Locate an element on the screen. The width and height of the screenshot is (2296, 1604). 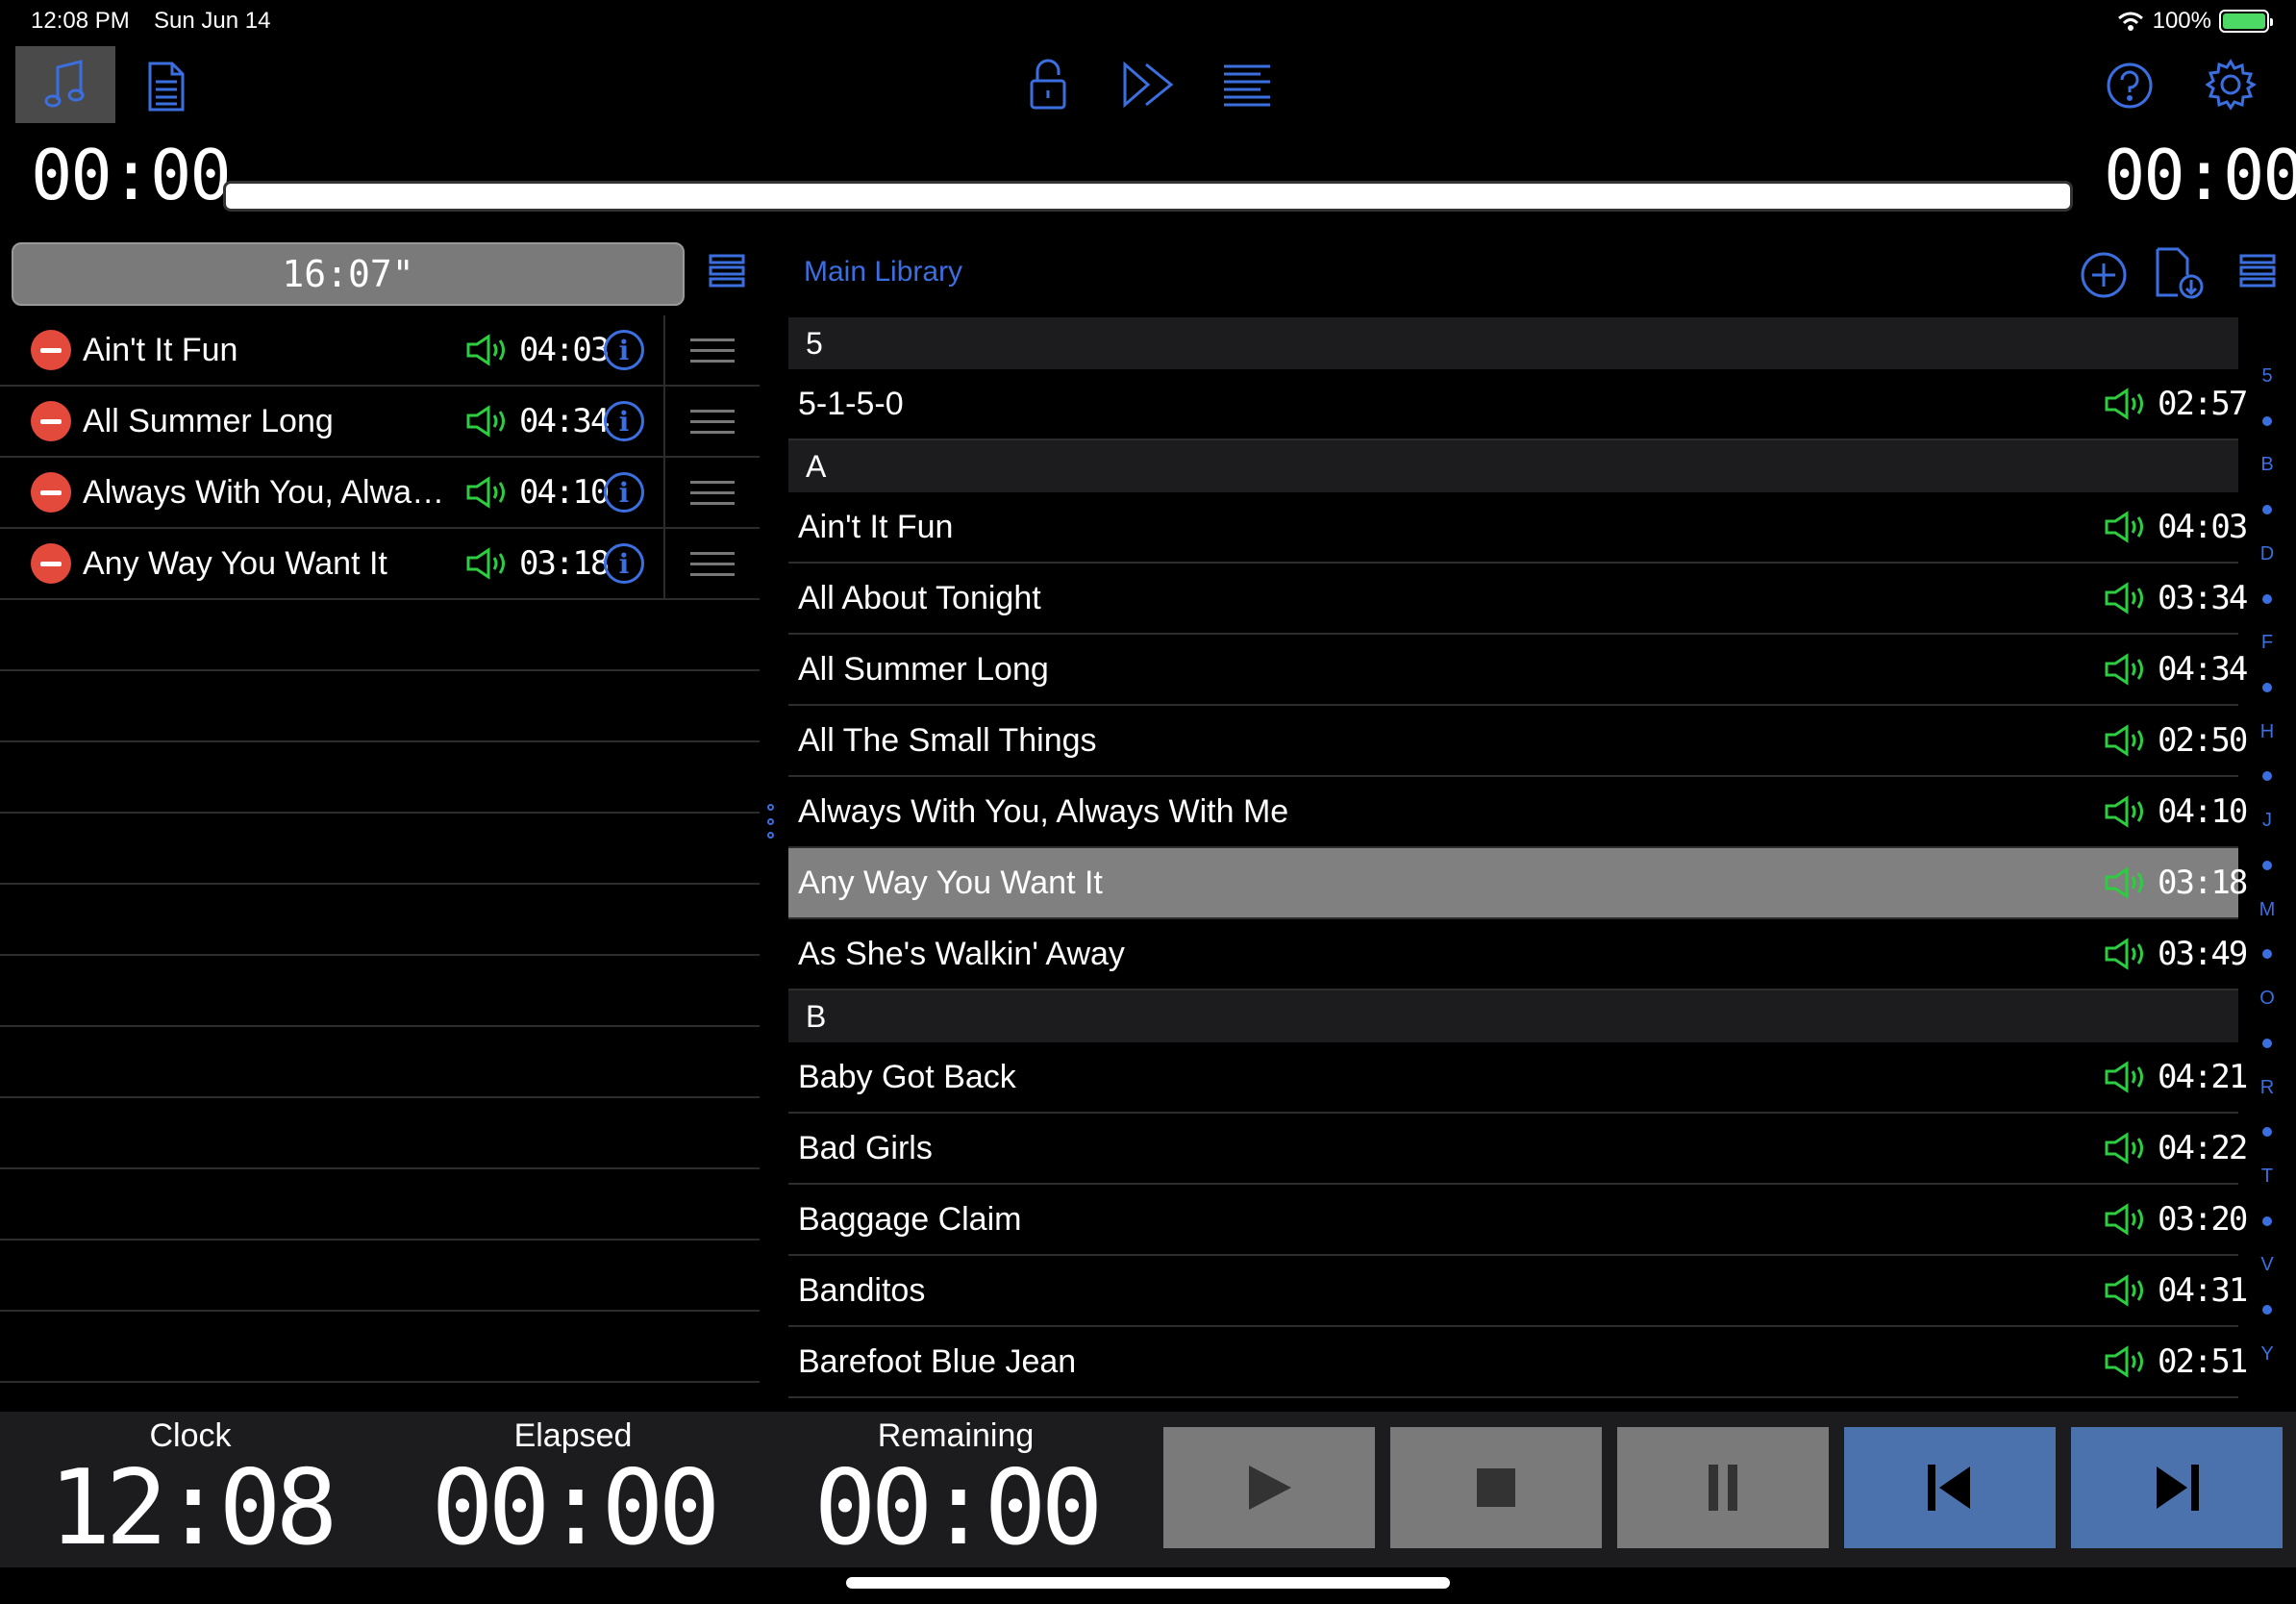
setlist-row: All Summer Long 04:34 i is located at coordinates (380, 422).